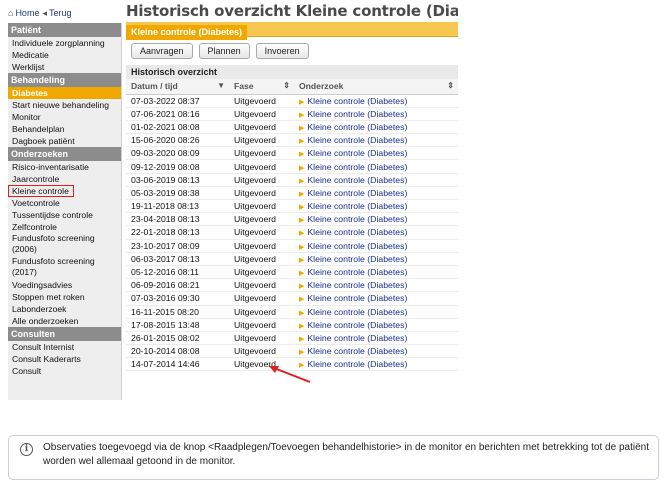 This screenshot has width=672, height=491. I want to click on home-link: ⌂ Home, so click(23, 13).